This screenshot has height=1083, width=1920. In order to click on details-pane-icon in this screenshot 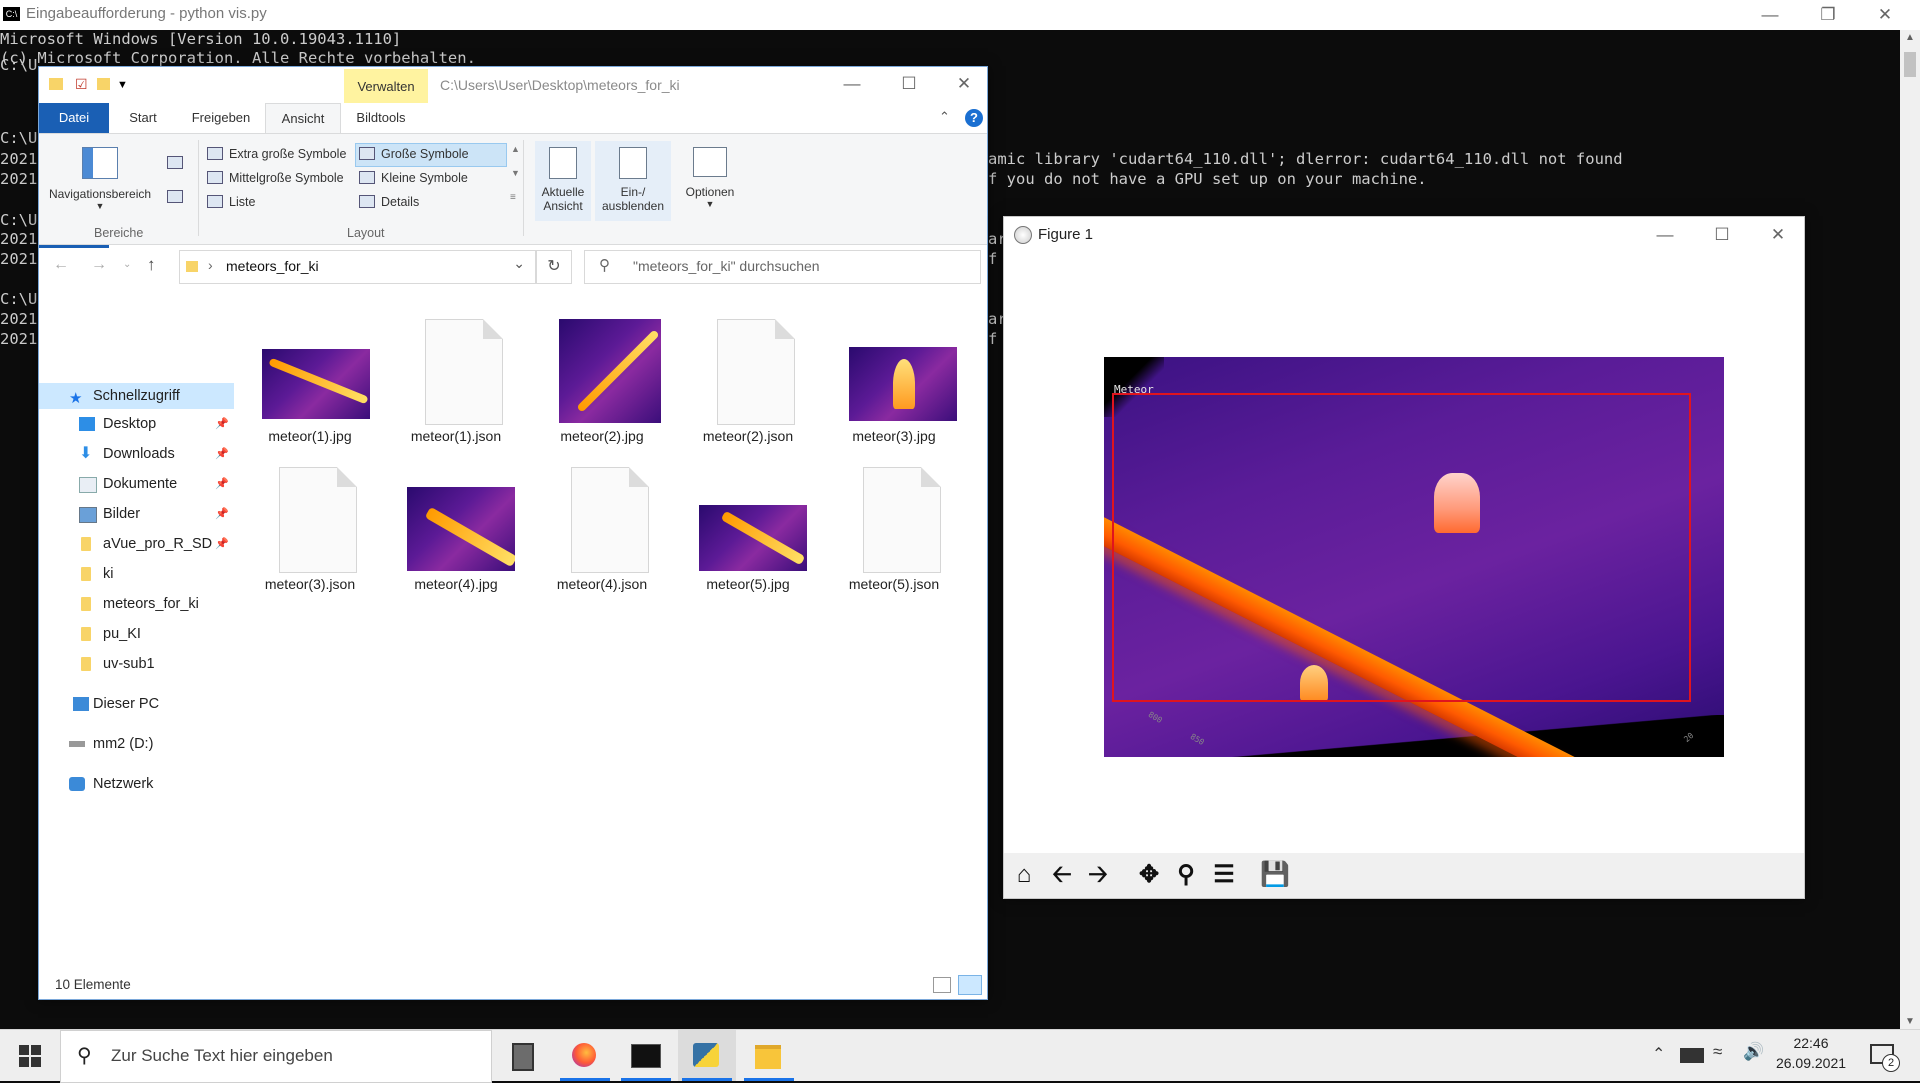, I will do `click(175, 196)`.